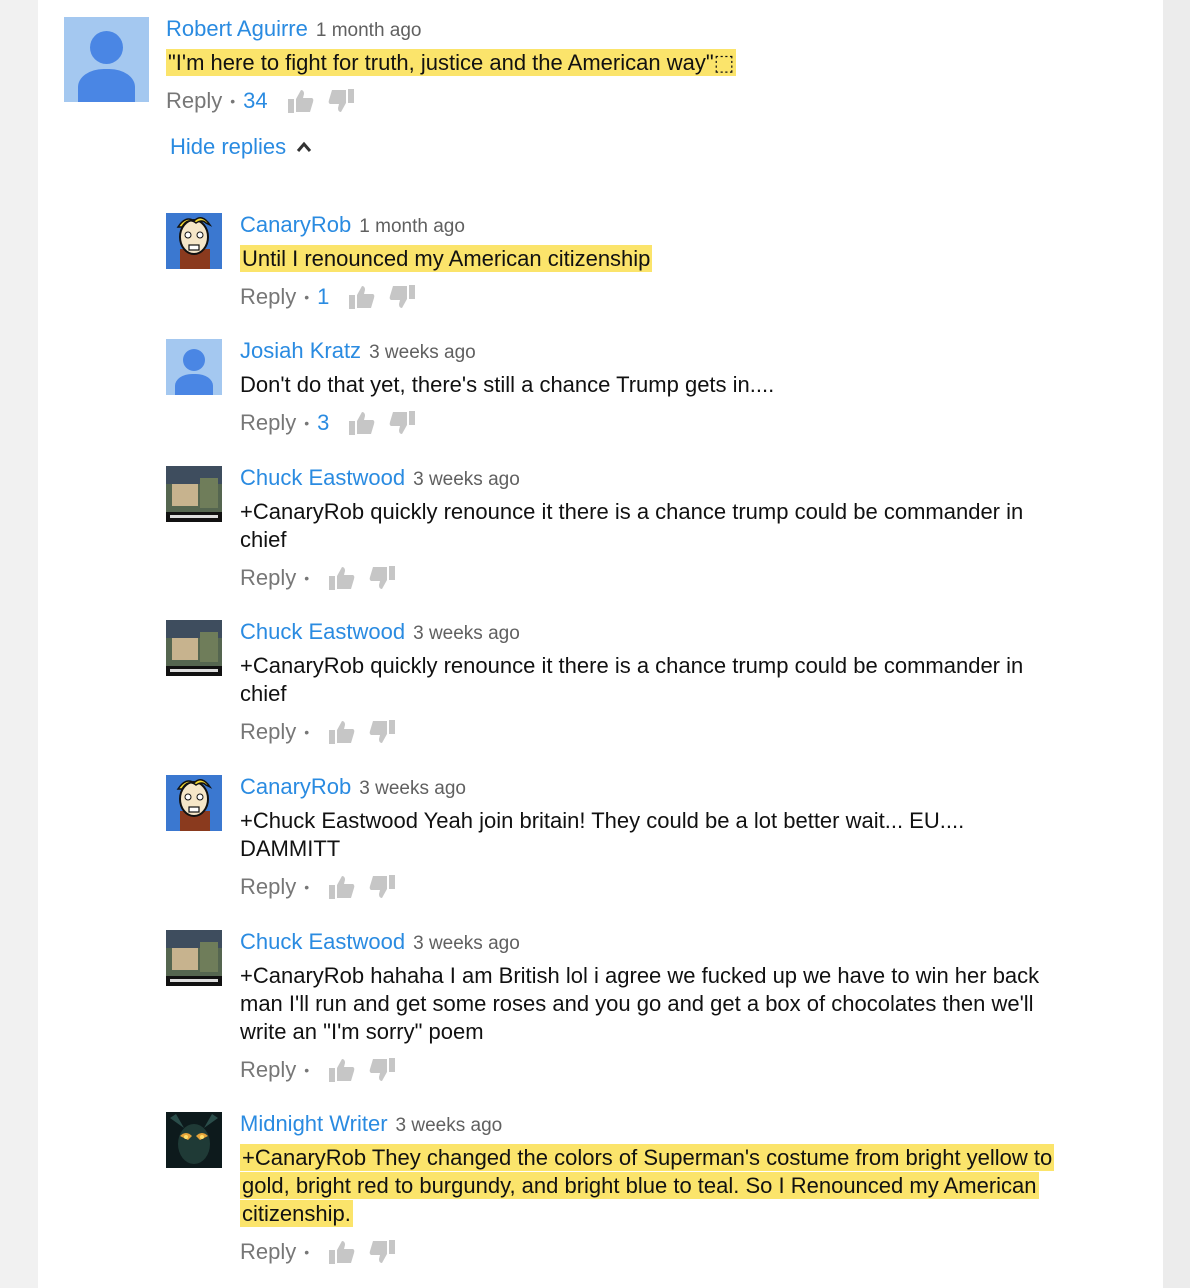  What do you see at coordinates (680, 297) in the screenshot?
I see `comment-actions: Reply • 1` at bounding box center [680, 297].